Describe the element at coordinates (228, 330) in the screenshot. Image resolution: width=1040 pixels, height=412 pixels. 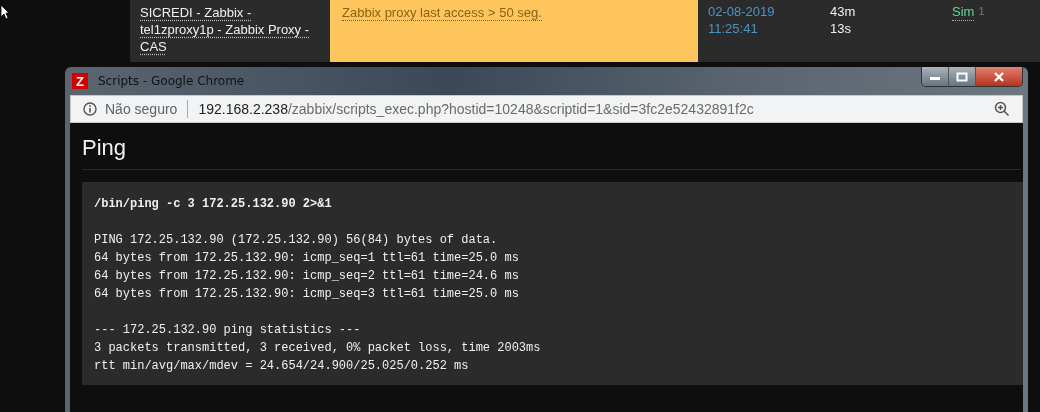
I see `output-line: --- 172.25.132.90 ping statistics ---` at that location.